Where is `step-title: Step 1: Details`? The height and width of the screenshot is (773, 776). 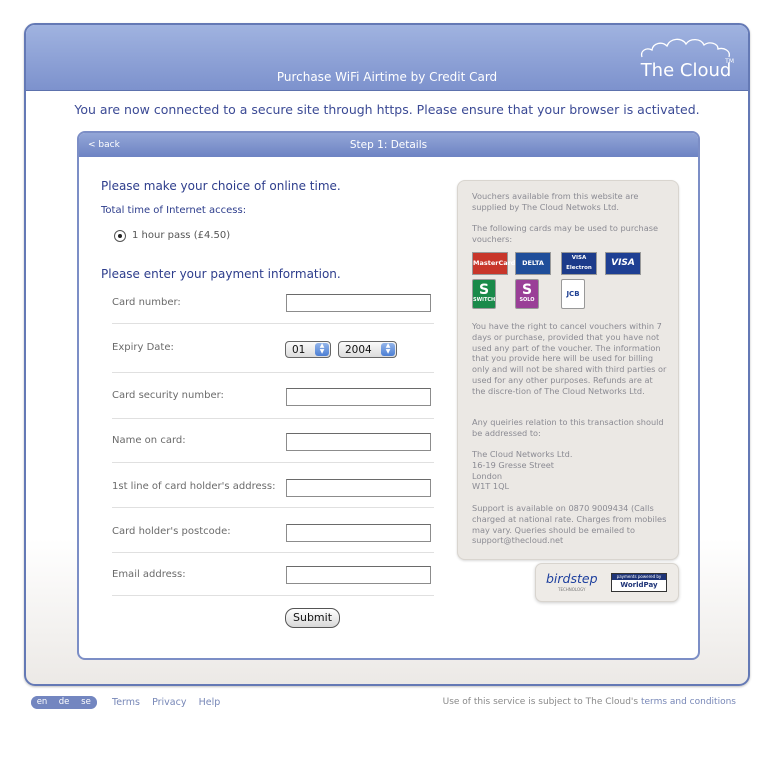 step-title: Step 1: Details is located at coordinates (388, 145).